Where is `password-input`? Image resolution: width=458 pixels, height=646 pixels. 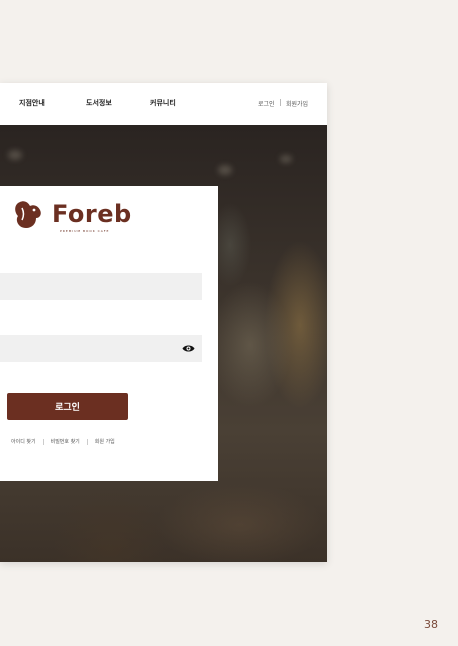 password-input is located at coordinates (101, 348).